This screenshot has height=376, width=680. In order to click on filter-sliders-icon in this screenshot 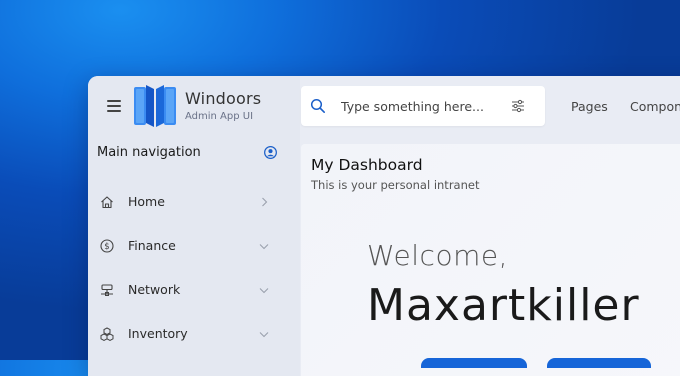, I will do `click(518, 106)`.